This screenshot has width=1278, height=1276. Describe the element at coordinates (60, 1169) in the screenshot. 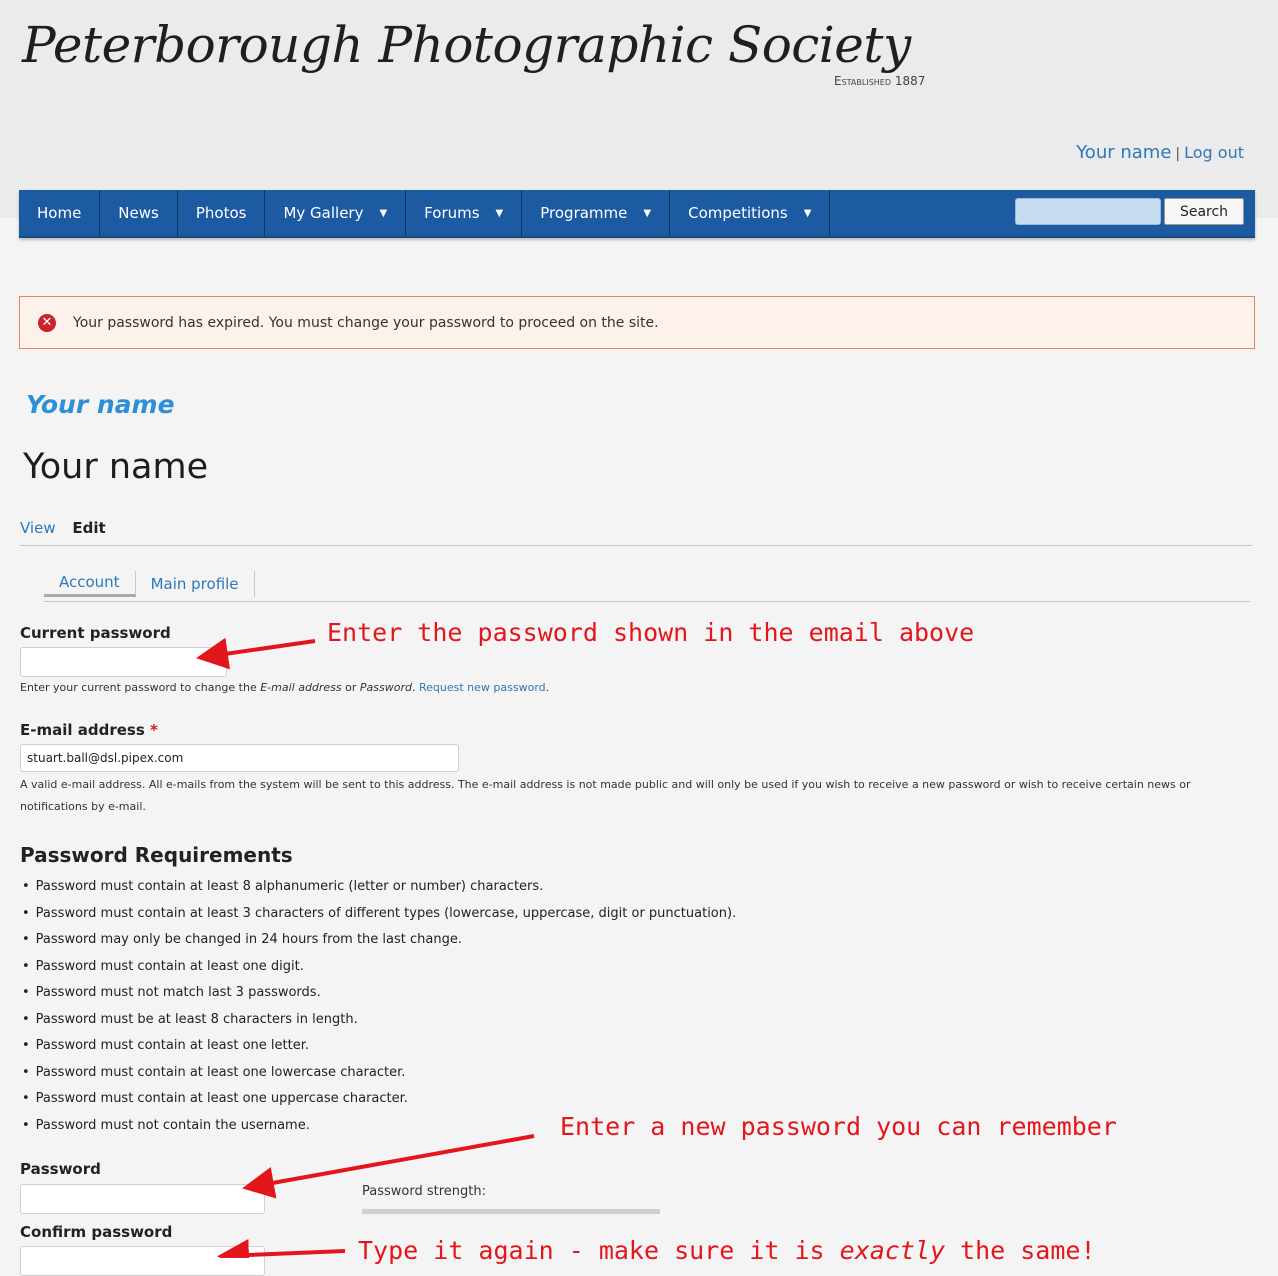

I see `password-label: Password` at that location.